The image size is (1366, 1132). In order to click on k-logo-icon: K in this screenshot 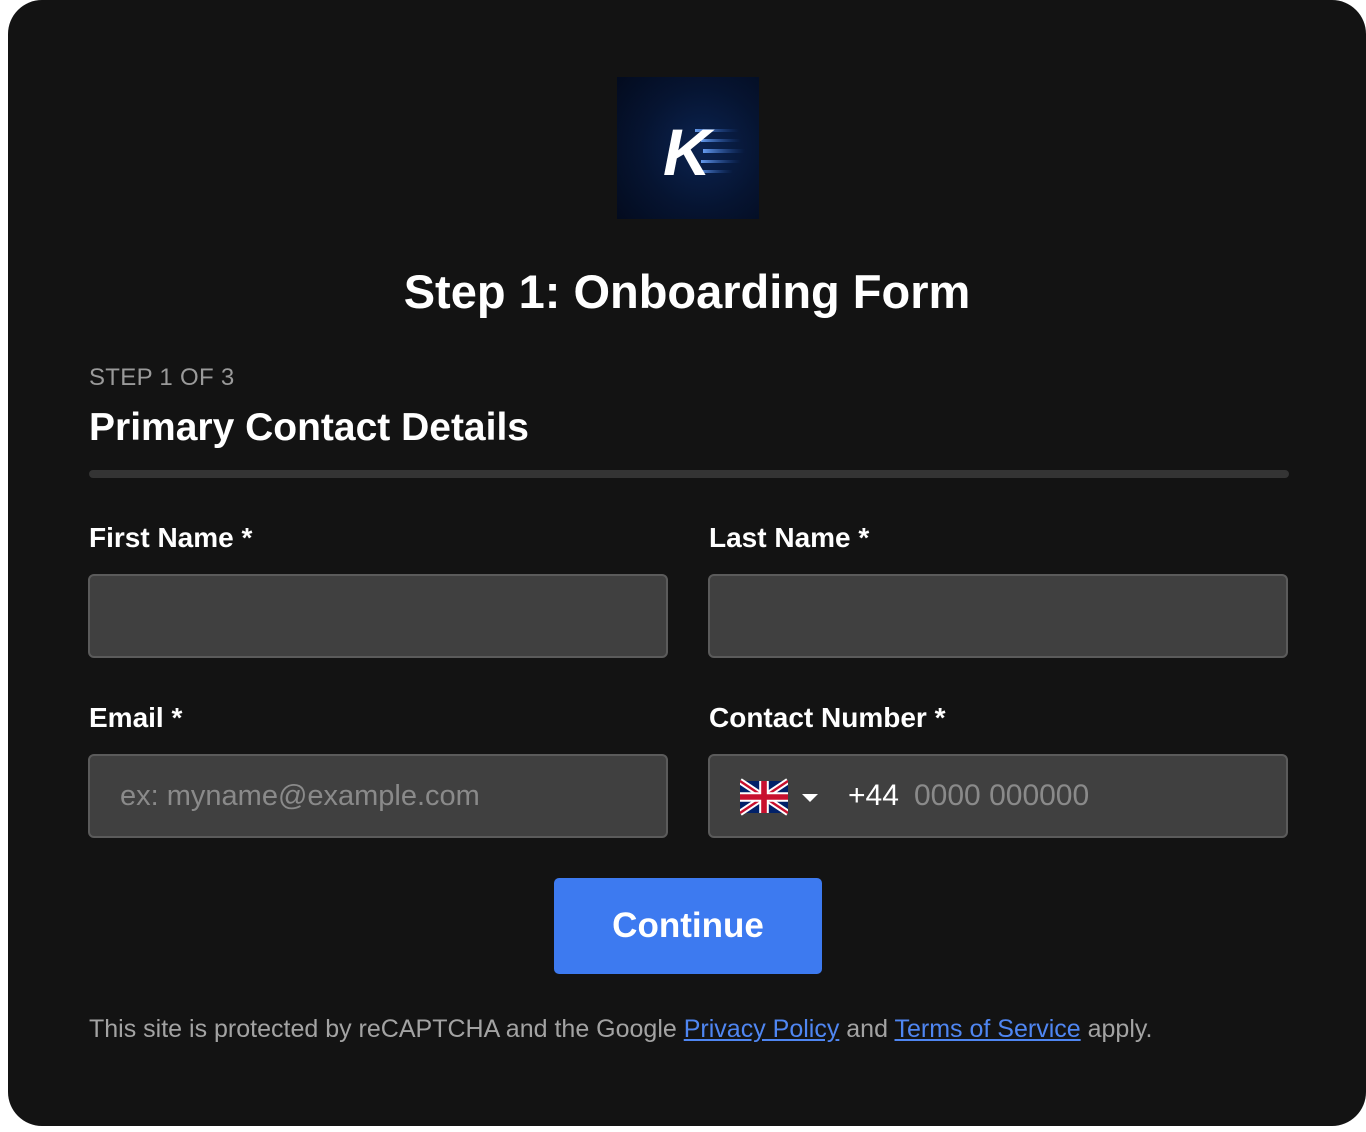, I will do `click(704, 152)`.